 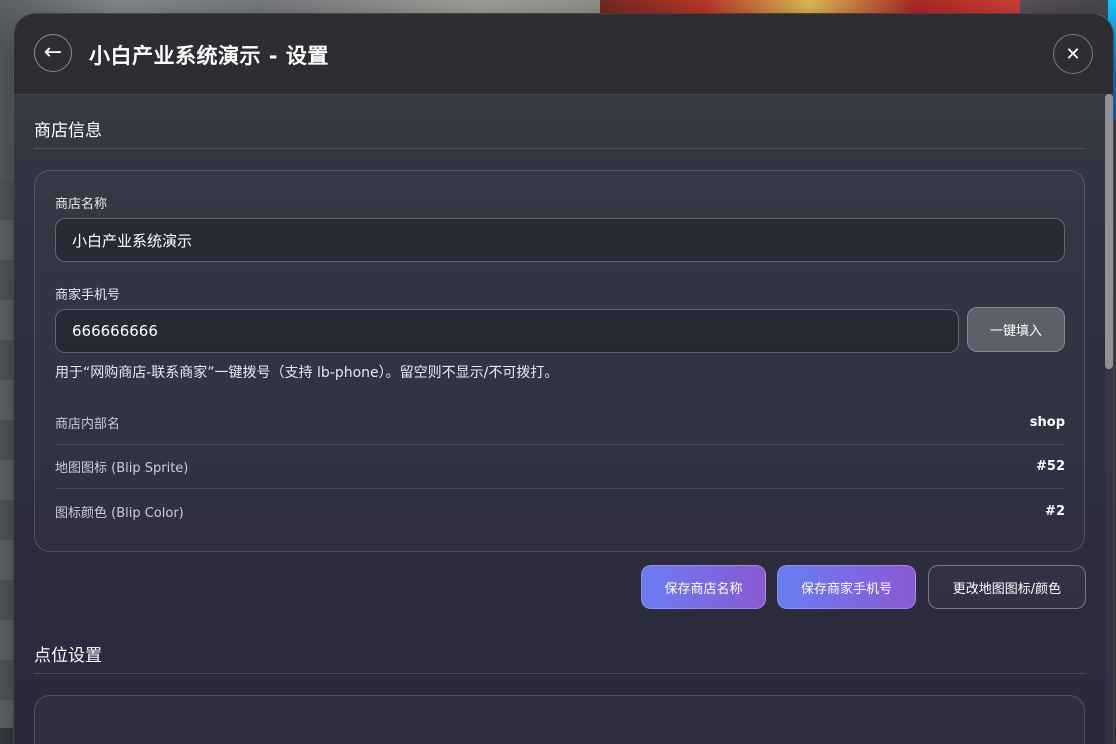 What do you see at coordinates (560, 240) in the screenshot?
I see `shop-name-input: 小白产业系统演示` at bounding box center [560, 240].